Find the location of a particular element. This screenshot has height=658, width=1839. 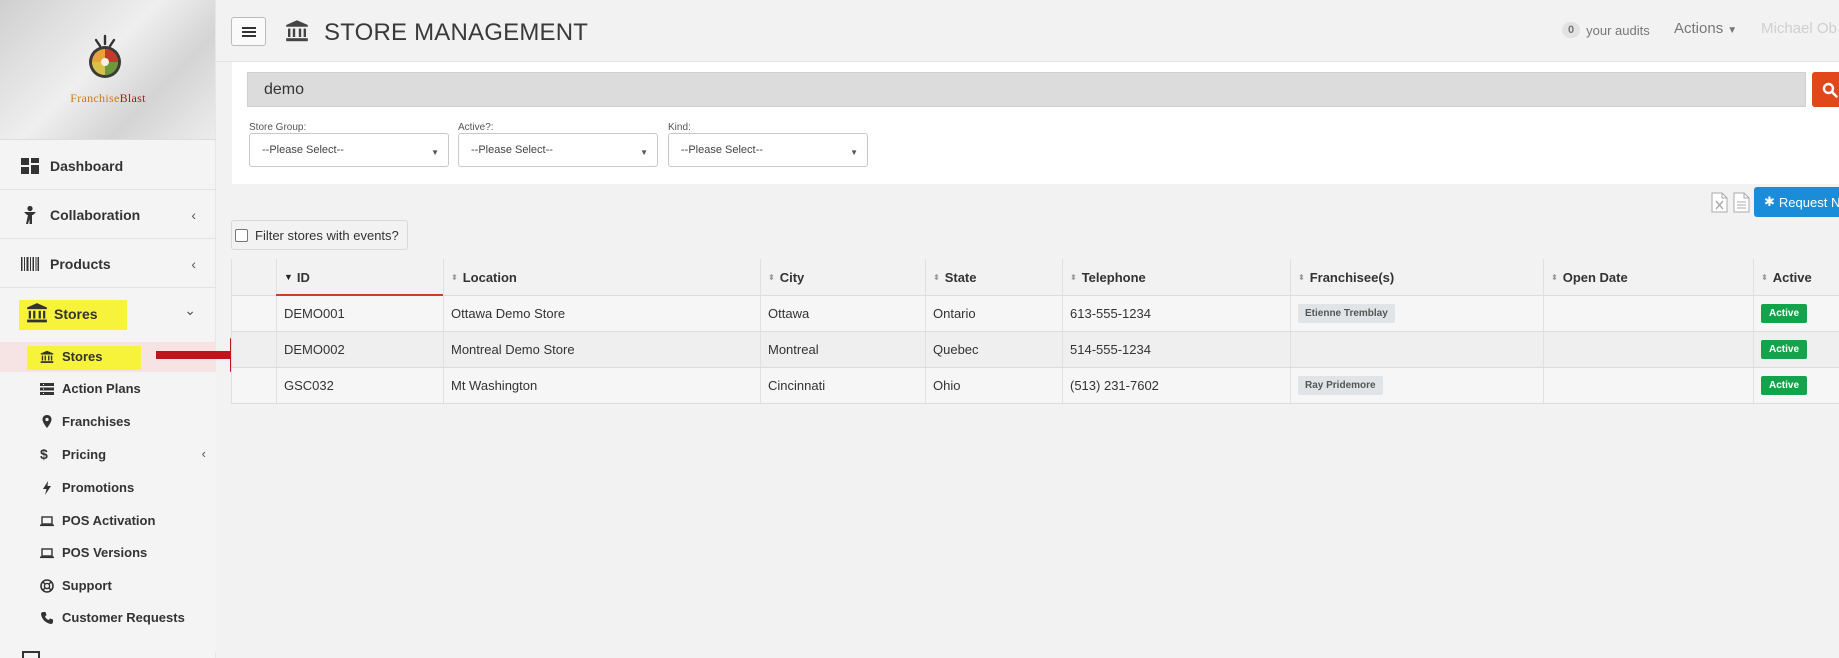

request-new-button: ✱ Request Ne is located at coordinates (1796, 202).